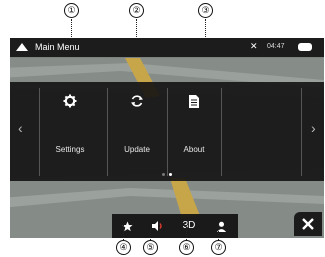  I want to click on settings-button: Settings, so click(70, 131).